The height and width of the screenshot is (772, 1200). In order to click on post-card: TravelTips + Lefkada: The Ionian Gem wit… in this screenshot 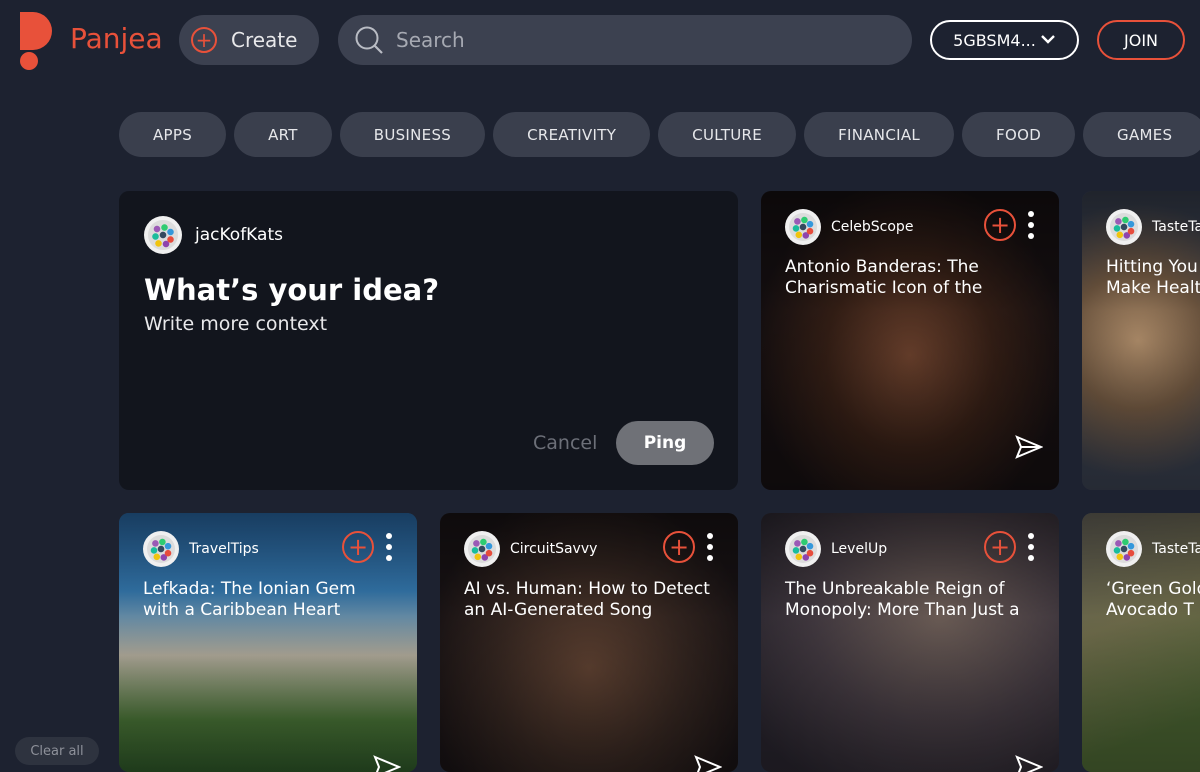, I will do `click(268, 642)`.